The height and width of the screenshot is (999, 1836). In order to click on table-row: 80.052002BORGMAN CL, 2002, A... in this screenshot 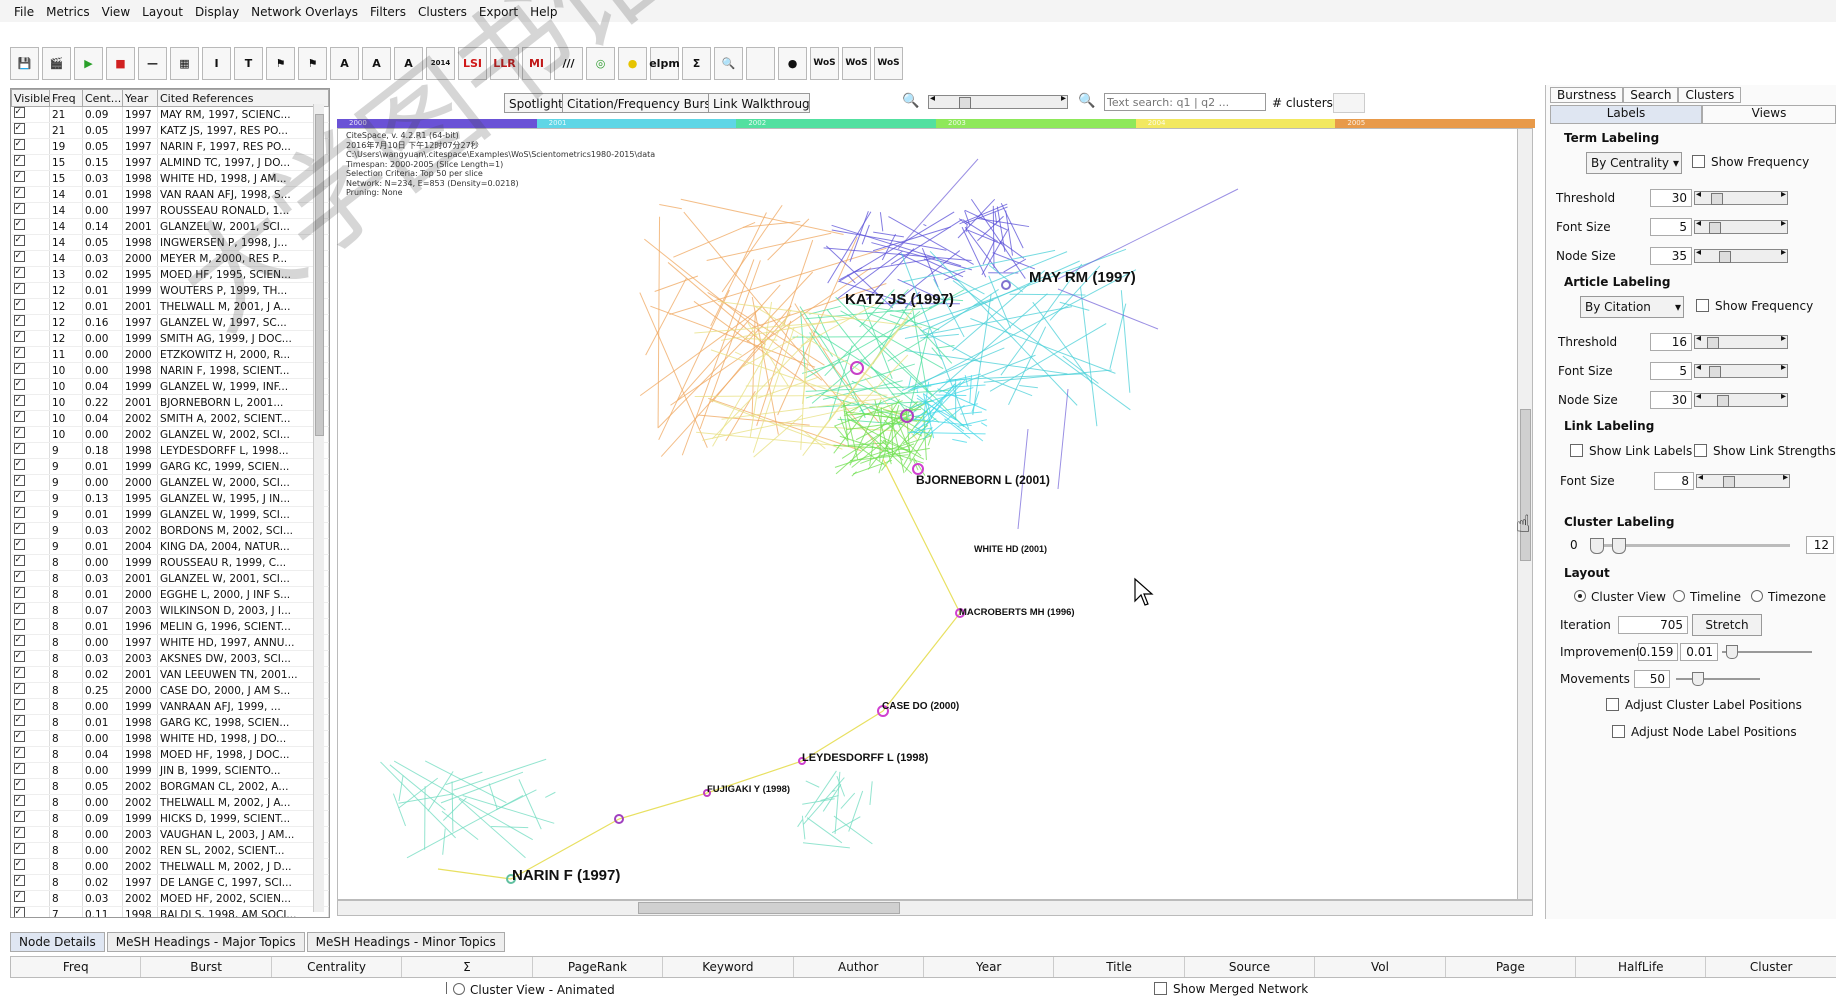, I will do `click(170, 786)`.